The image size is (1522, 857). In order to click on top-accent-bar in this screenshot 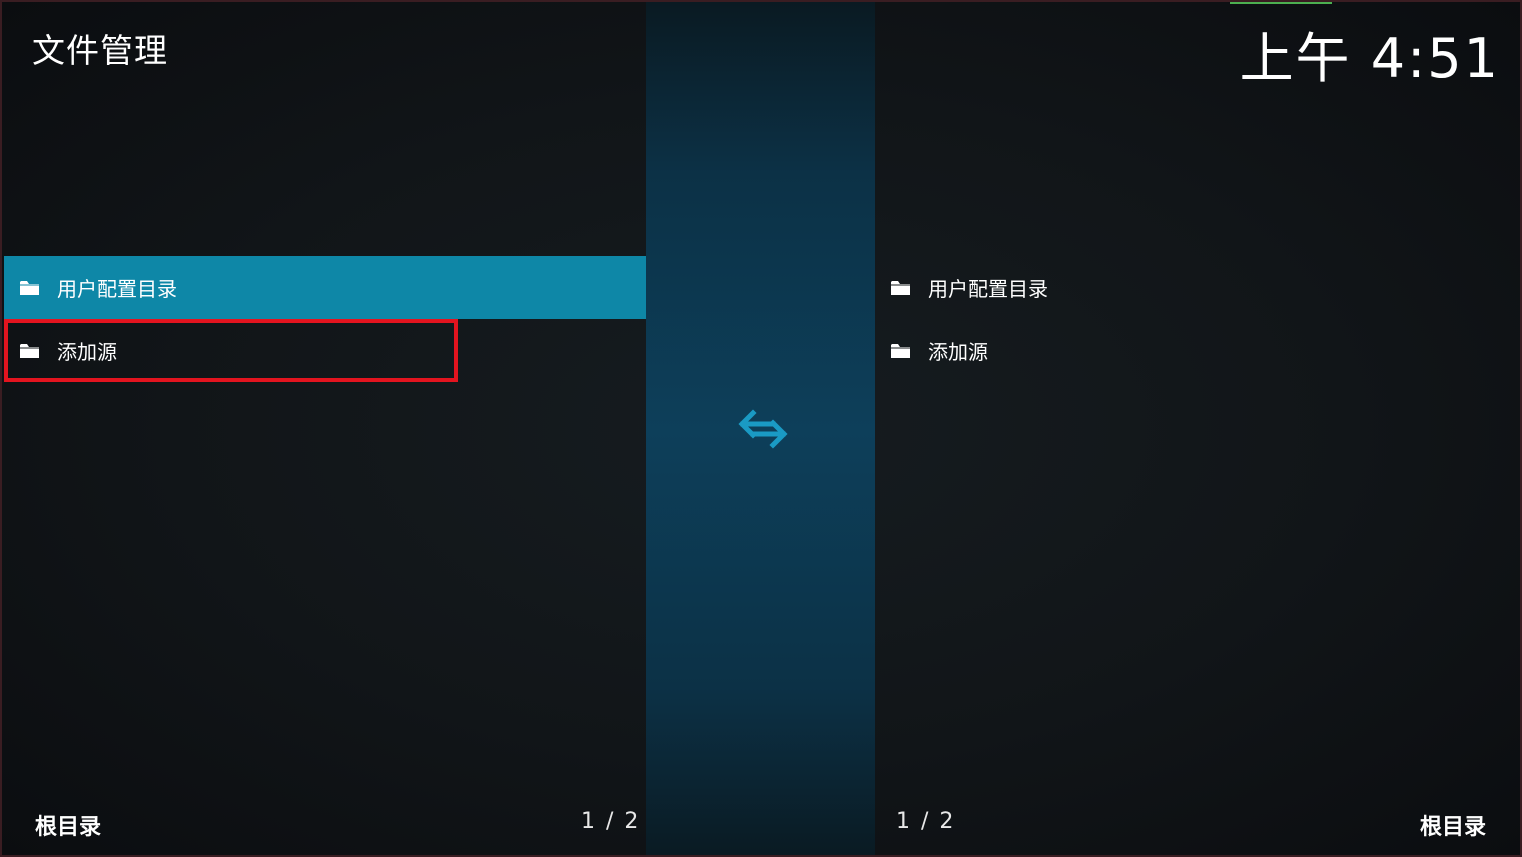, I will do `click(1281, 3)`.